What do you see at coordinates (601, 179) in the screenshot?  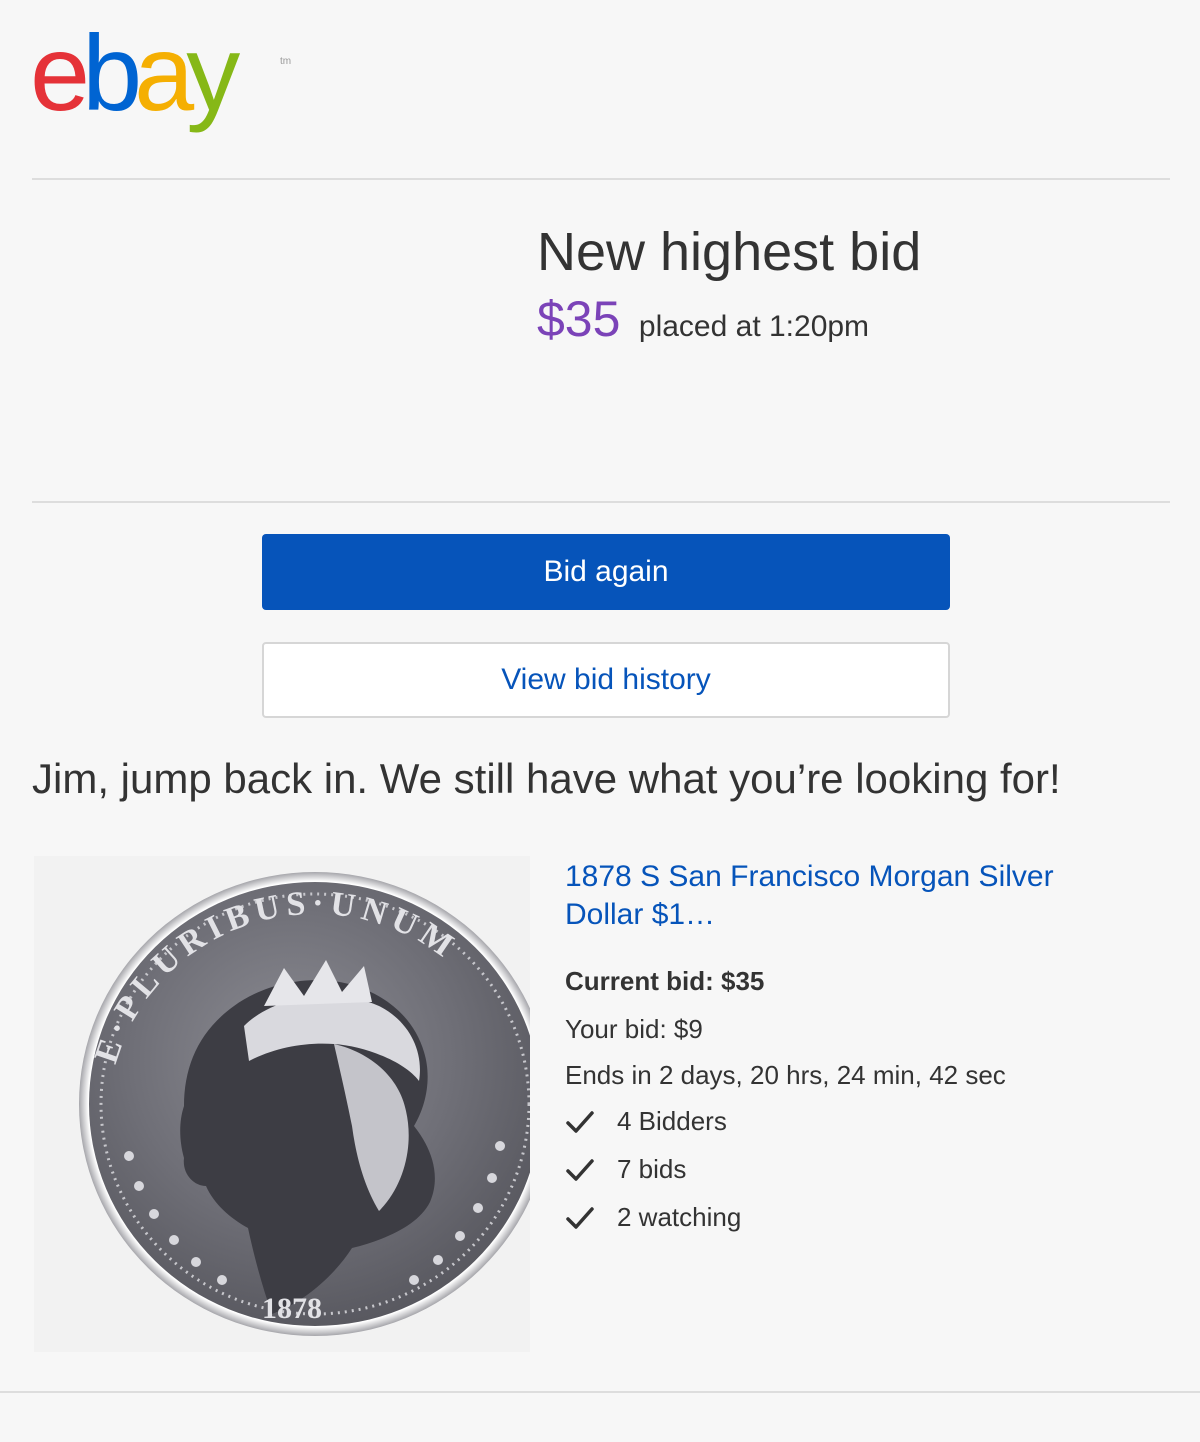 I see `header-divider` at bounding box center [601, 179].